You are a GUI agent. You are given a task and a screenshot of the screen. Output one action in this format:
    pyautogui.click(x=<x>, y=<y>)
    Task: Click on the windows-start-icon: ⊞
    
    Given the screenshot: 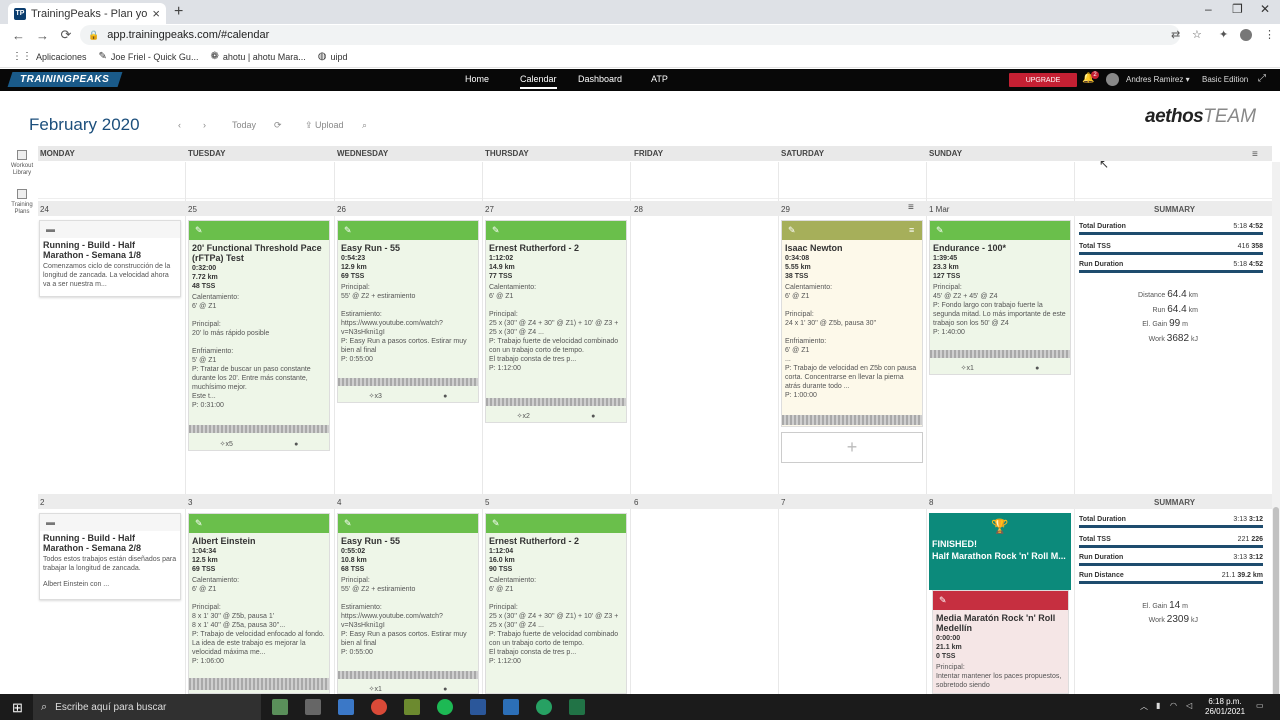 What is the action you would take?
    pyautogui.click(x=17, y=708)
    